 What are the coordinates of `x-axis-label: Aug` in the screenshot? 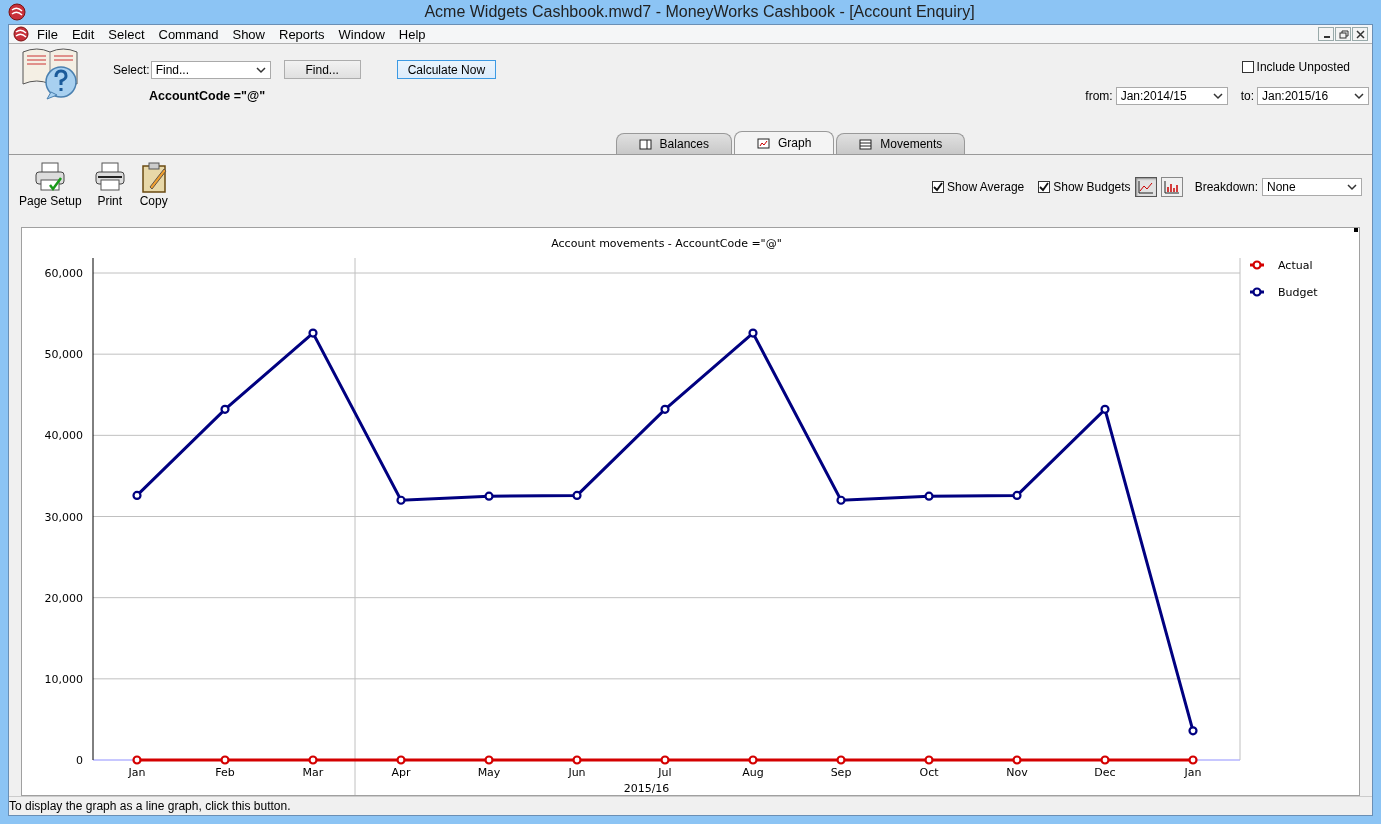 It's located at (753, 772).